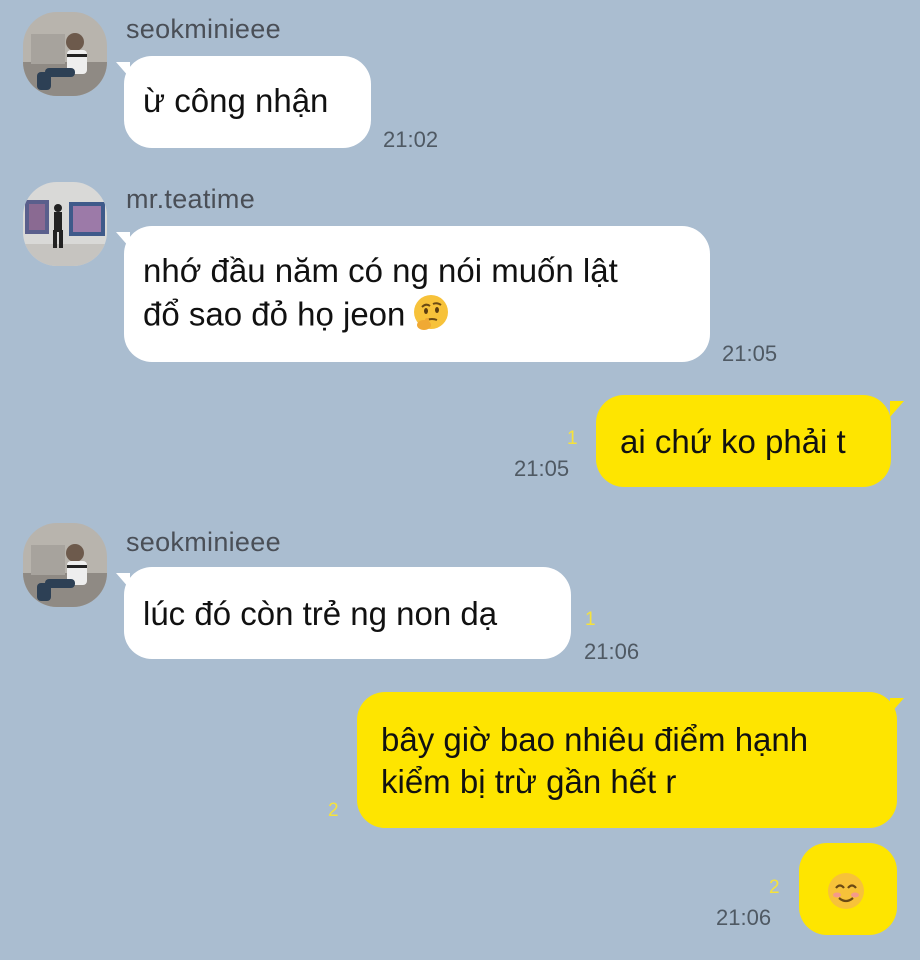  What do you see at coordinates (191, 199) in the screenshot?
I see `sender-name: mr.teatime` at bounding box center [191, 199].